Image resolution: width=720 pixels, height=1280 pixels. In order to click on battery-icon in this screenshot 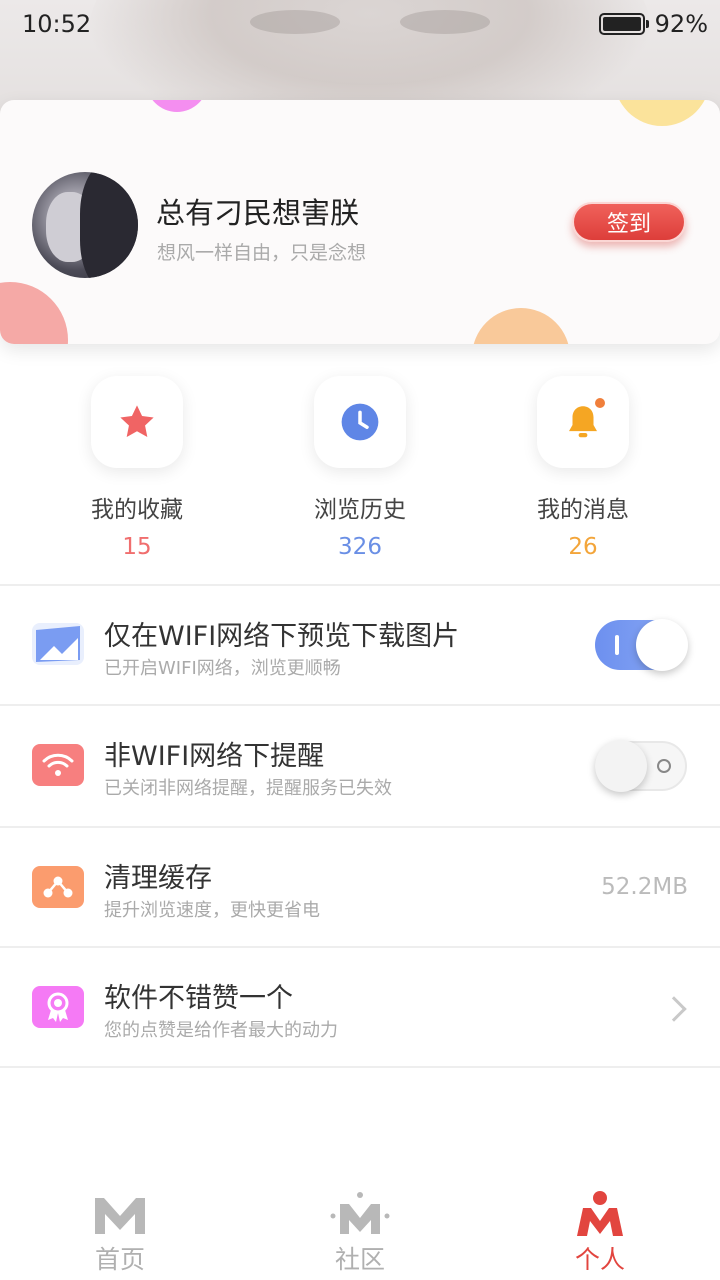, I will do `click(623, 24)`.